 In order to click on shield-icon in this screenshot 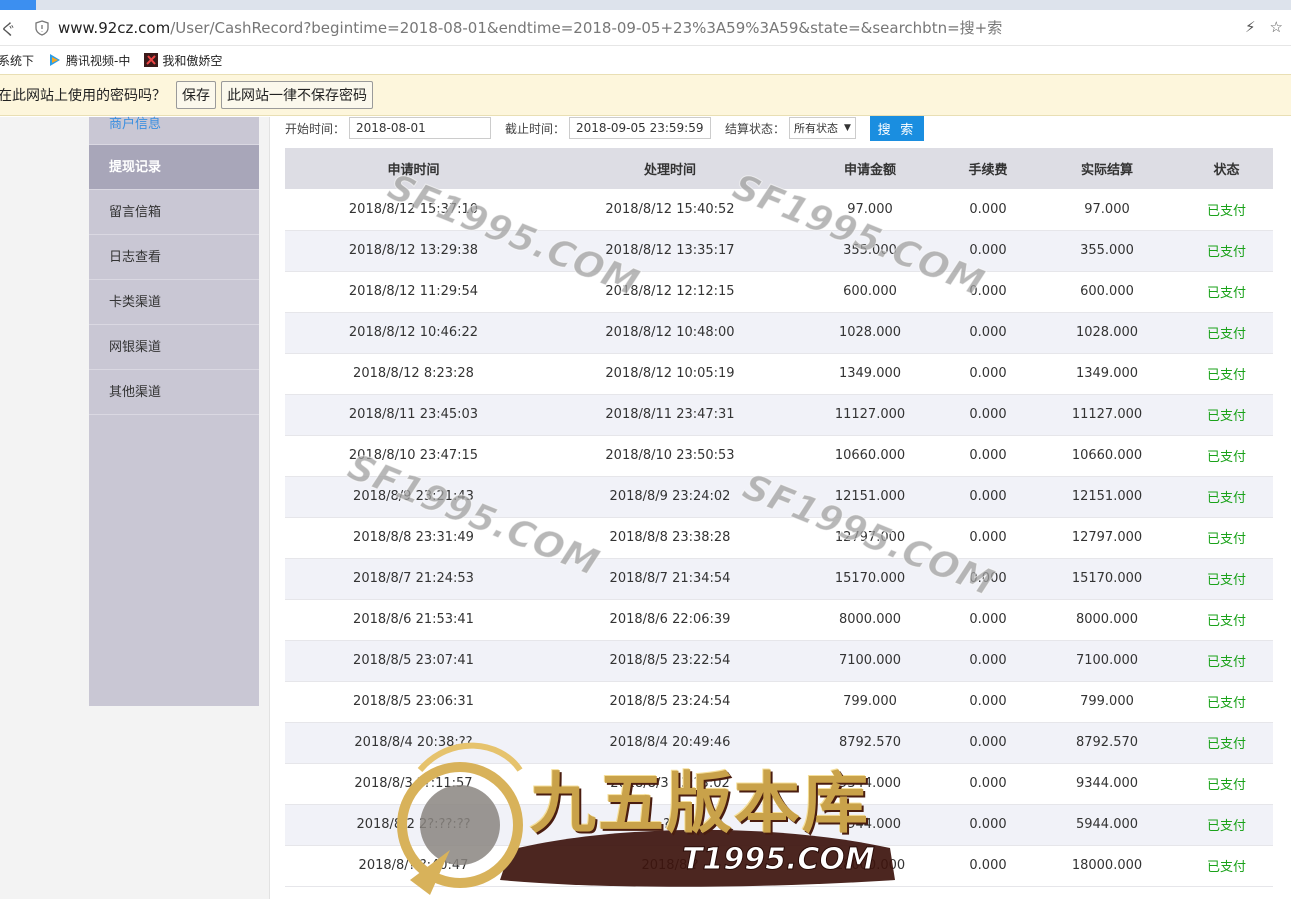, I will do `click(42, 27)`.